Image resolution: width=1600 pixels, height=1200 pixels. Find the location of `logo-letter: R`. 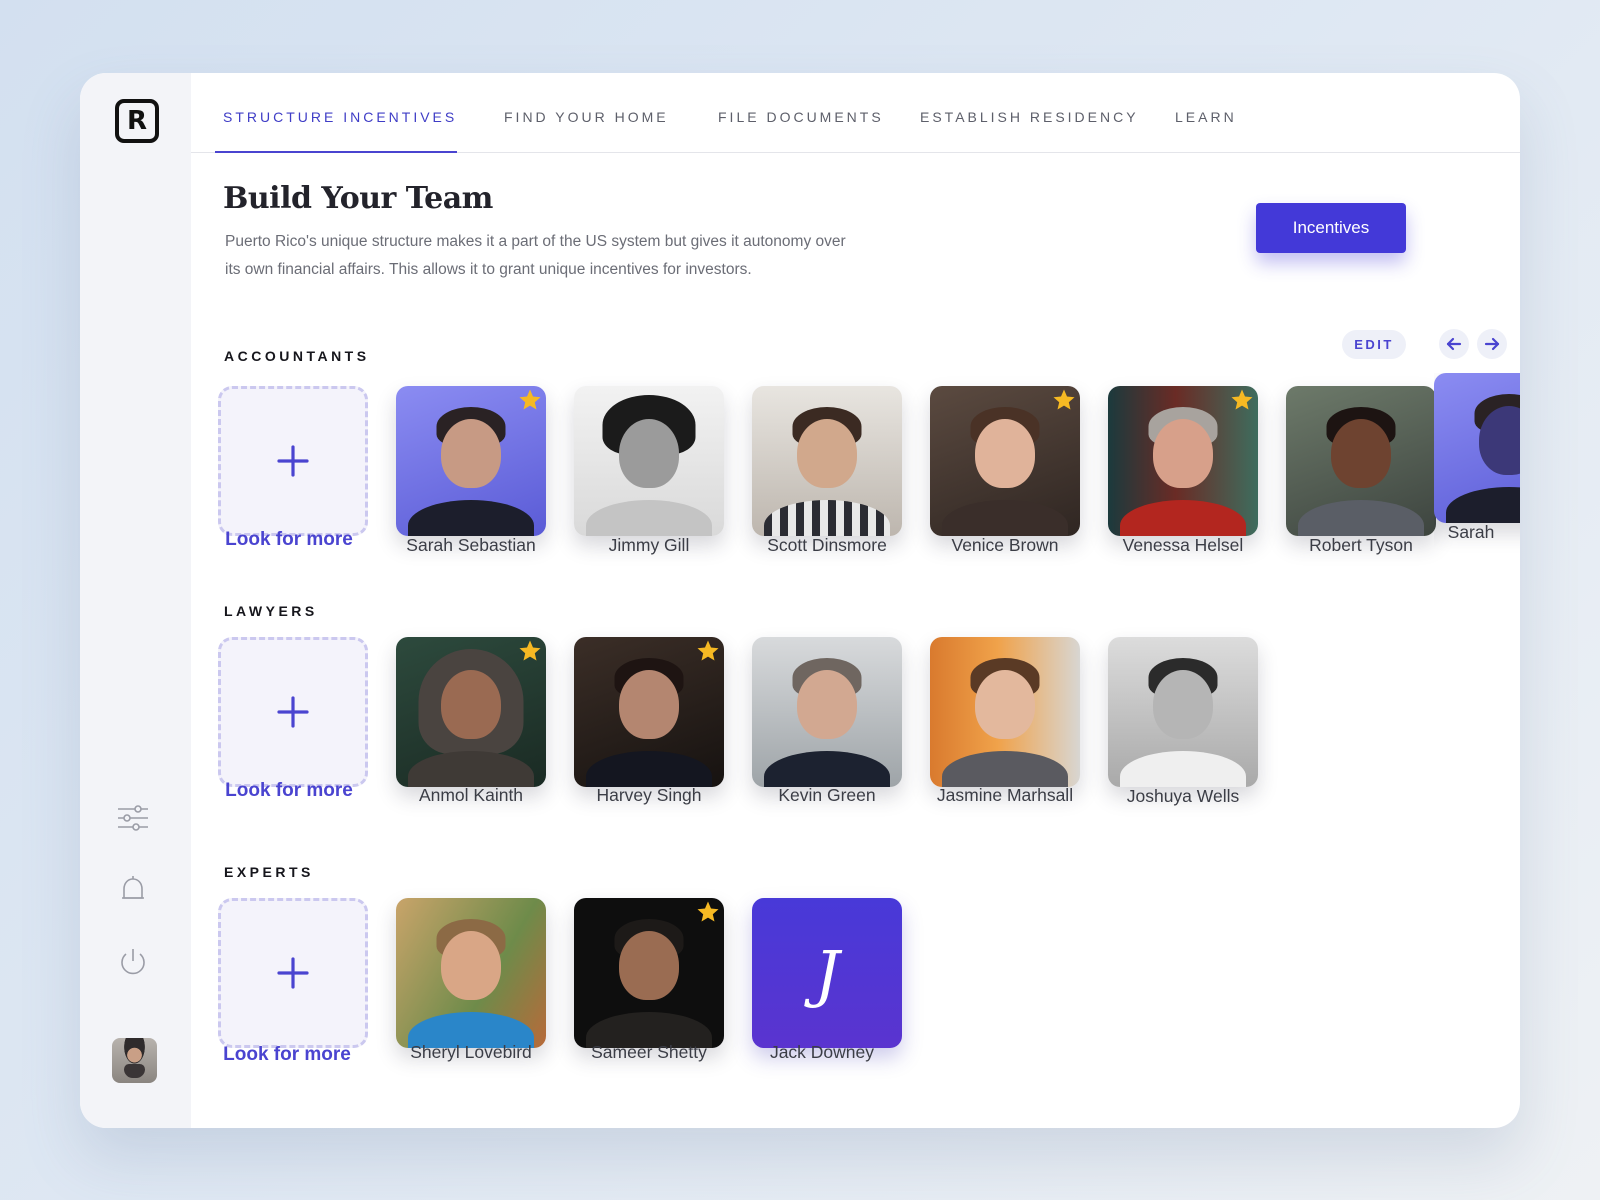

logo-letter: R is located at coordinates (137, 121).